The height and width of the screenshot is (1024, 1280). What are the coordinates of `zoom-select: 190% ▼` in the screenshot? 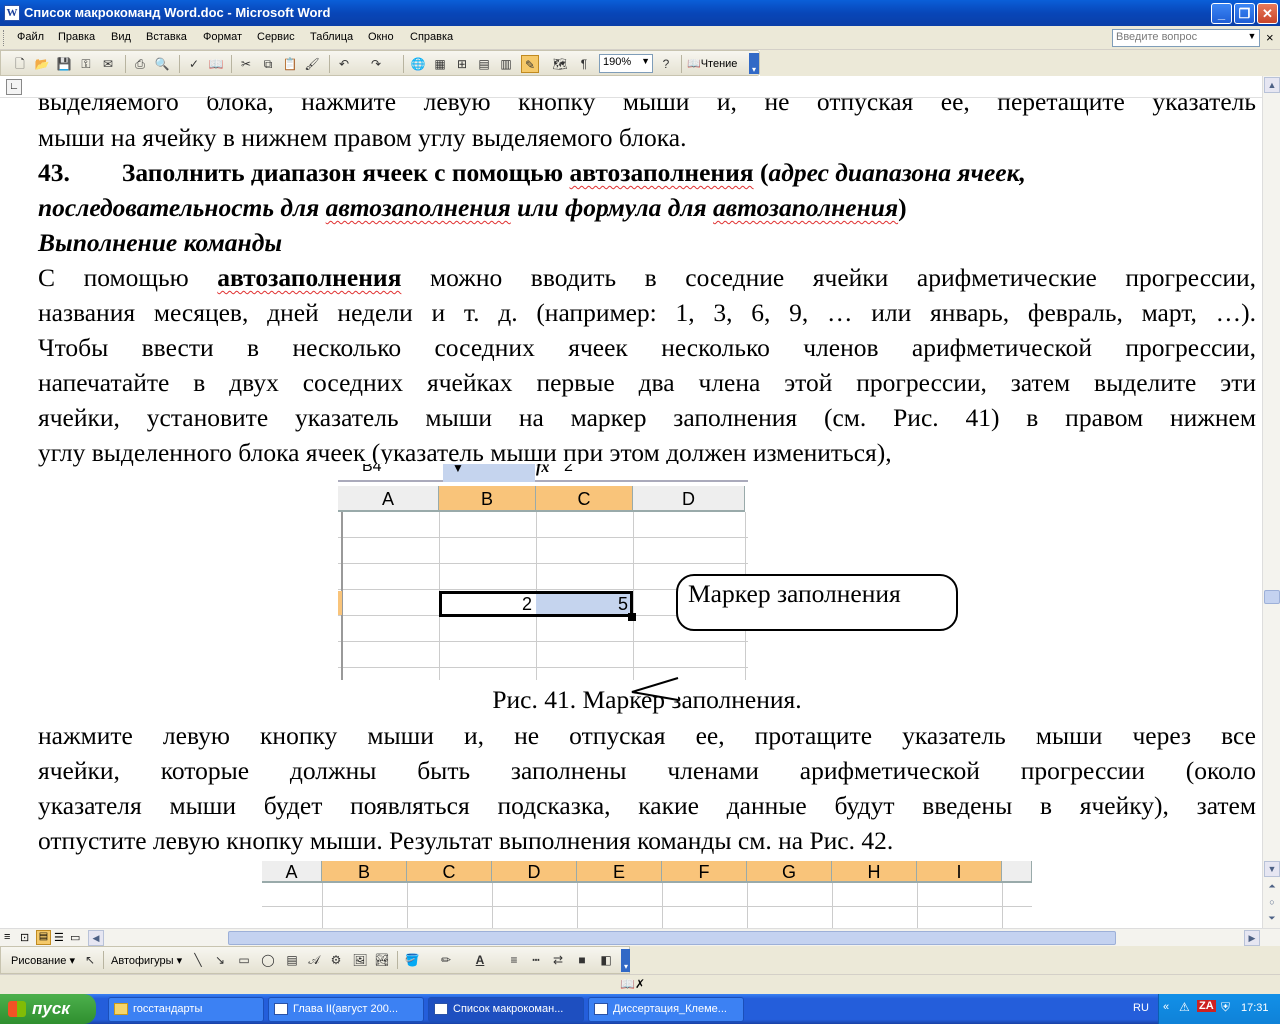 It's located at (626, 63).